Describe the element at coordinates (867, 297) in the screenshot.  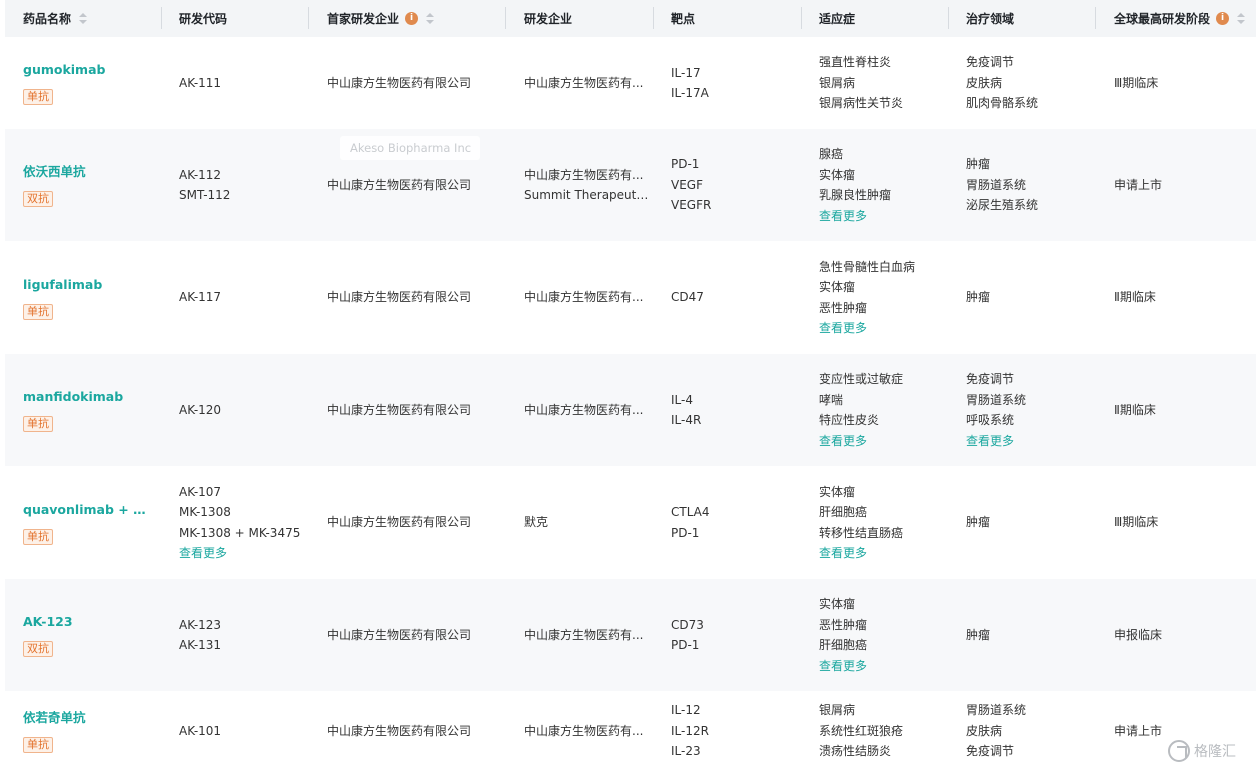
I see `indication-cell: 急性骨髓性白血病 实体瘤 恶性肿瘤 查看更多` at that location.